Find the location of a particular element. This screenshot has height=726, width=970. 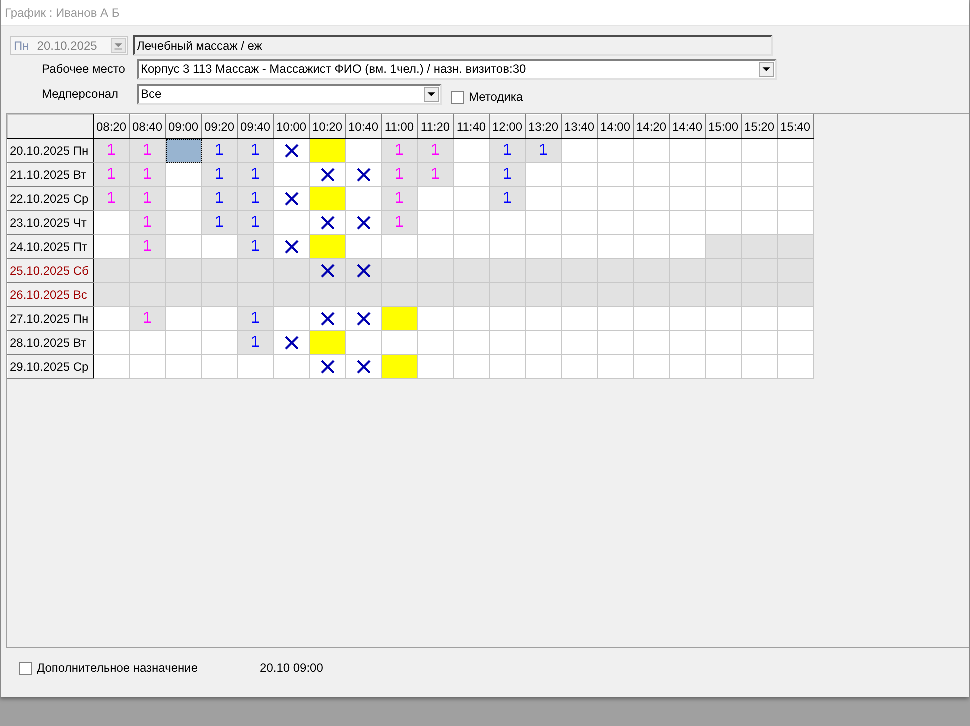

workplace-label: Рабочее место is located at coordinates (83, 69).